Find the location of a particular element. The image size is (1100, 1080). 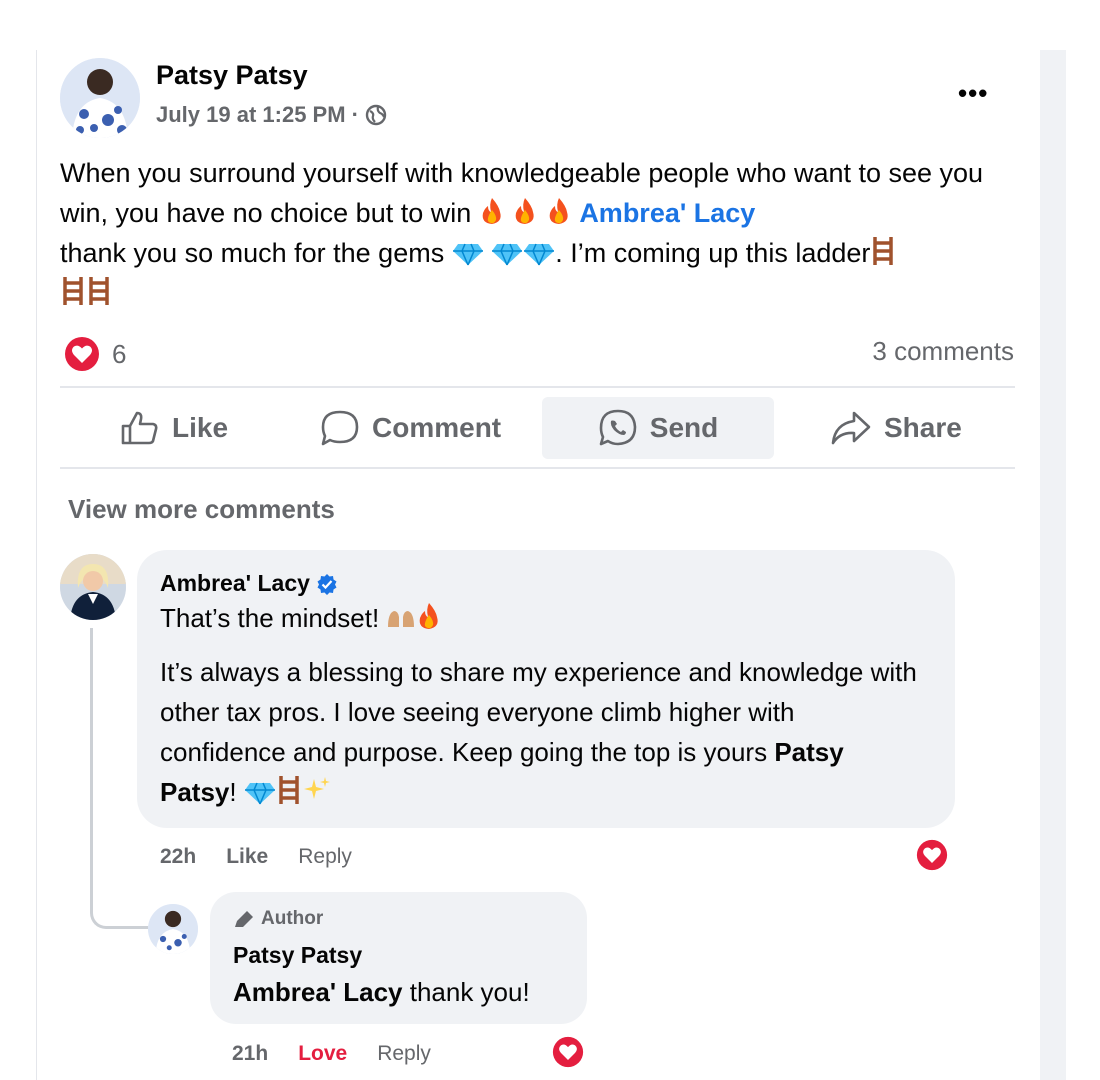

comment-text-end: ! is located at coordinates (233, 792).